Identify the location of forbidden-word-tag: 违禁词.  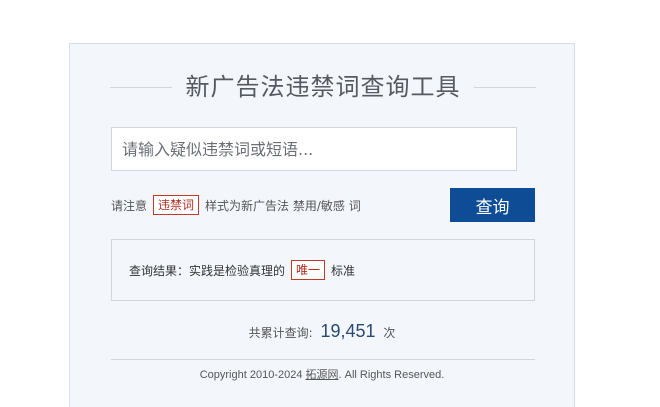
(176, 205).